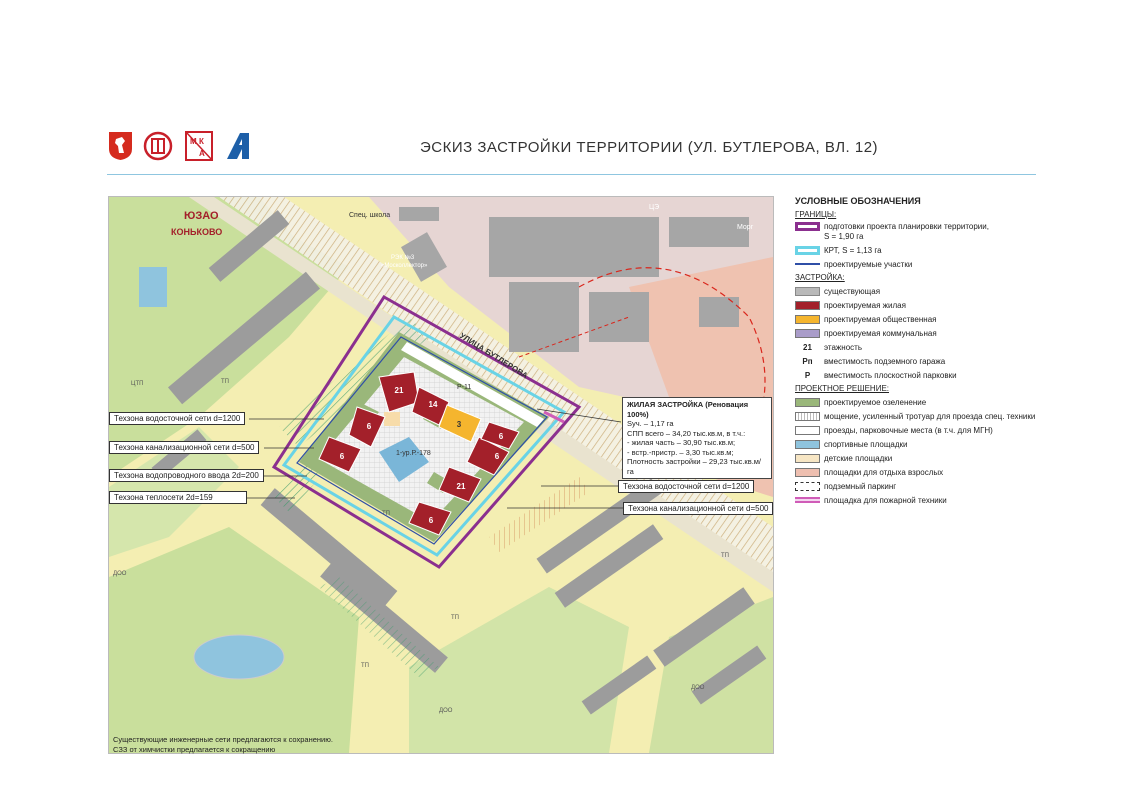  I want to click on callout-stormwater-1: Техзона водосточной сети d=1200, so click(177, 418).